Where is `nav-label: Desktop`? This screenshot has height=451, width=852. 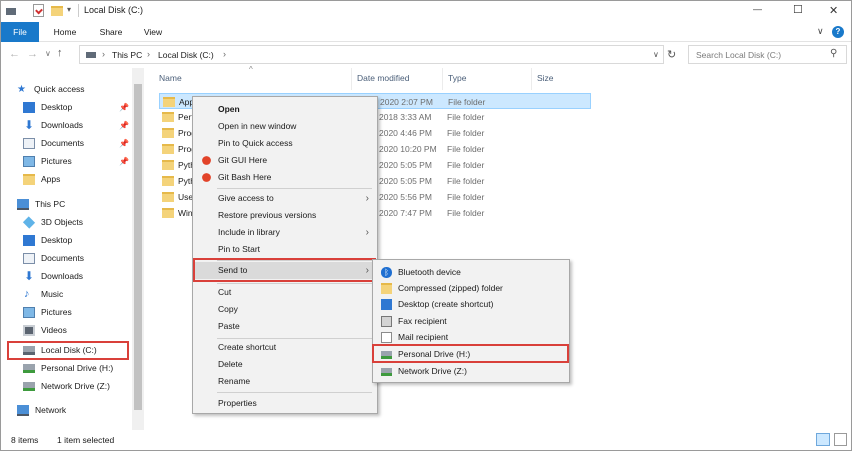 nav-label: Desktop is located at coordinates (57, 107).